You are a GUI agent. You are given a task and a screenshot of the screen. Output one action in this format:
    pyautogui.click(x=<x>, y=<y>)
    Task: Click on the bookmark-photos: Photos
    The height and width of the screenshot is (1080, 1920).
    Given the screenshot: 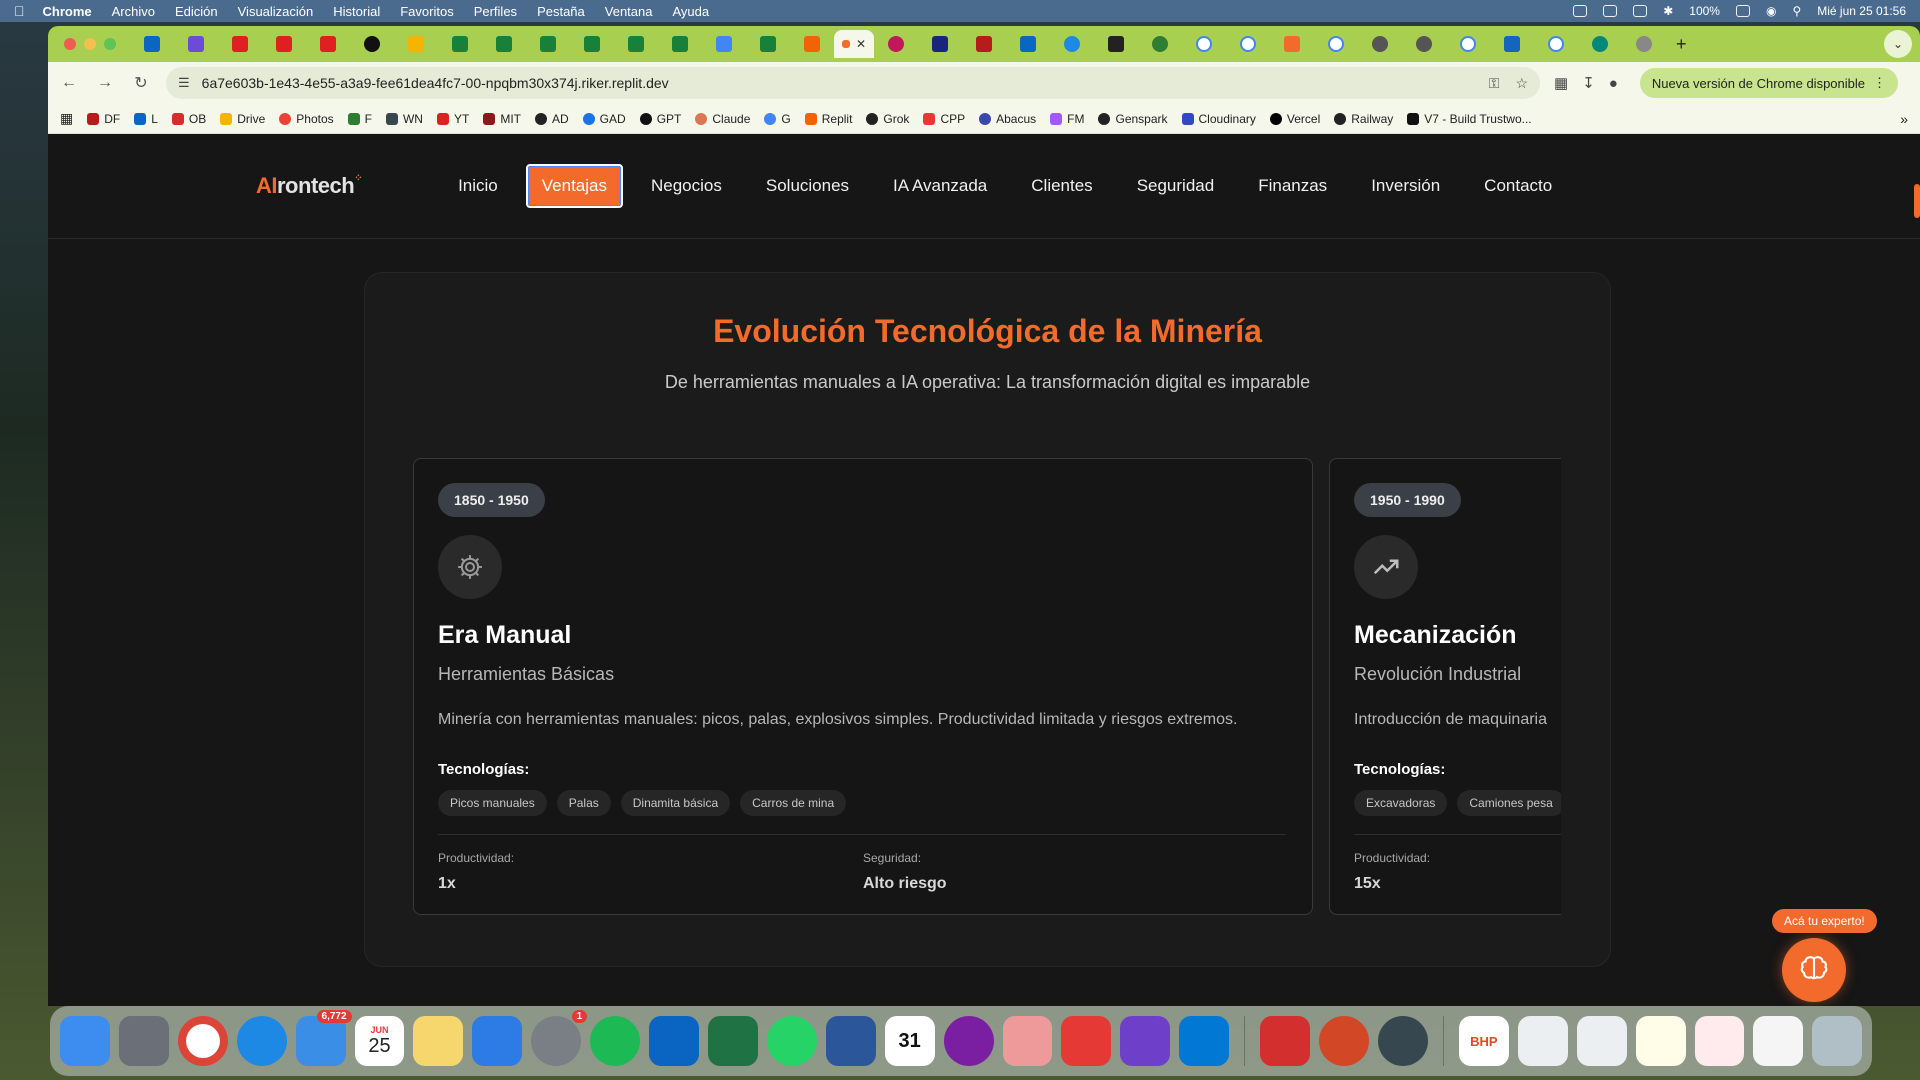 What is the action you would take?
    pyautogui.click(x=306, y=119)
    